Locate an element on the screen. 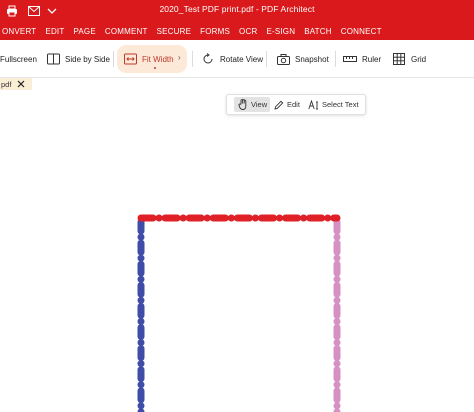 The image size is (474, 412). camera-icon is located at coordinates (283, 59).